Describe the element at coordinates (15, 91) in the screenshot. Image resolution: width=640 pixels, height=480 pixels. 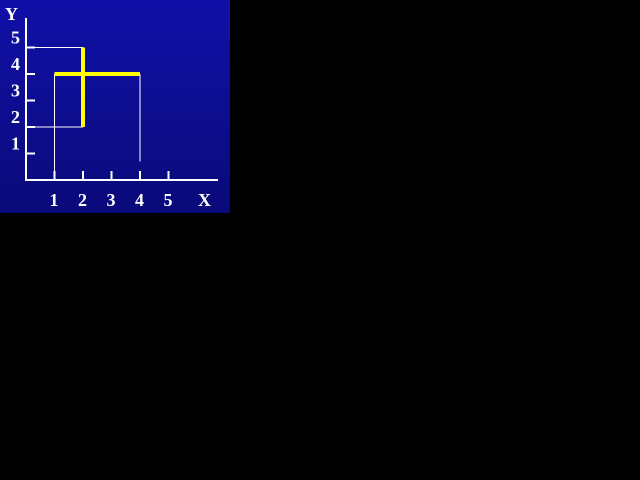
I see `y-tick-label-3: 3` at that location.